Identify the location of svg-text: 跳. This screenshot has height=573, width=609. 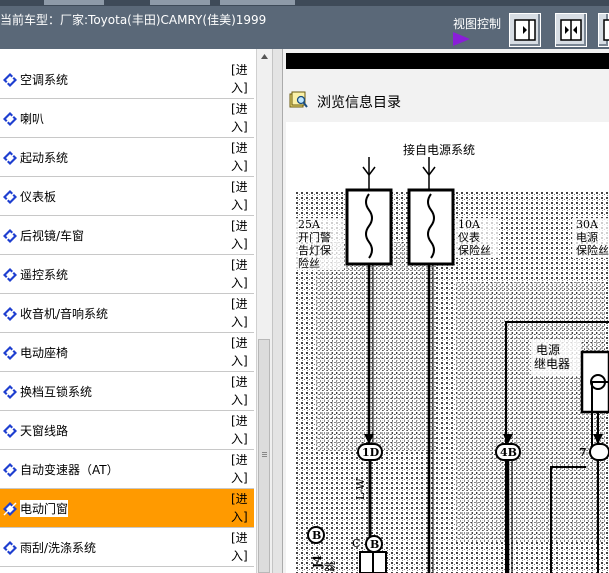
(330, 566).